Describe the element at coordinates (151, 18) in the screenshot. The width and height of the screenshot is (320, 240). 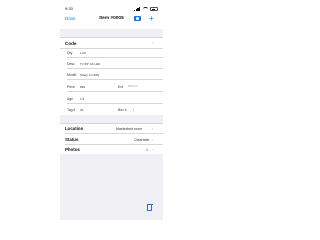
I see `plus-icon: +` at that location.